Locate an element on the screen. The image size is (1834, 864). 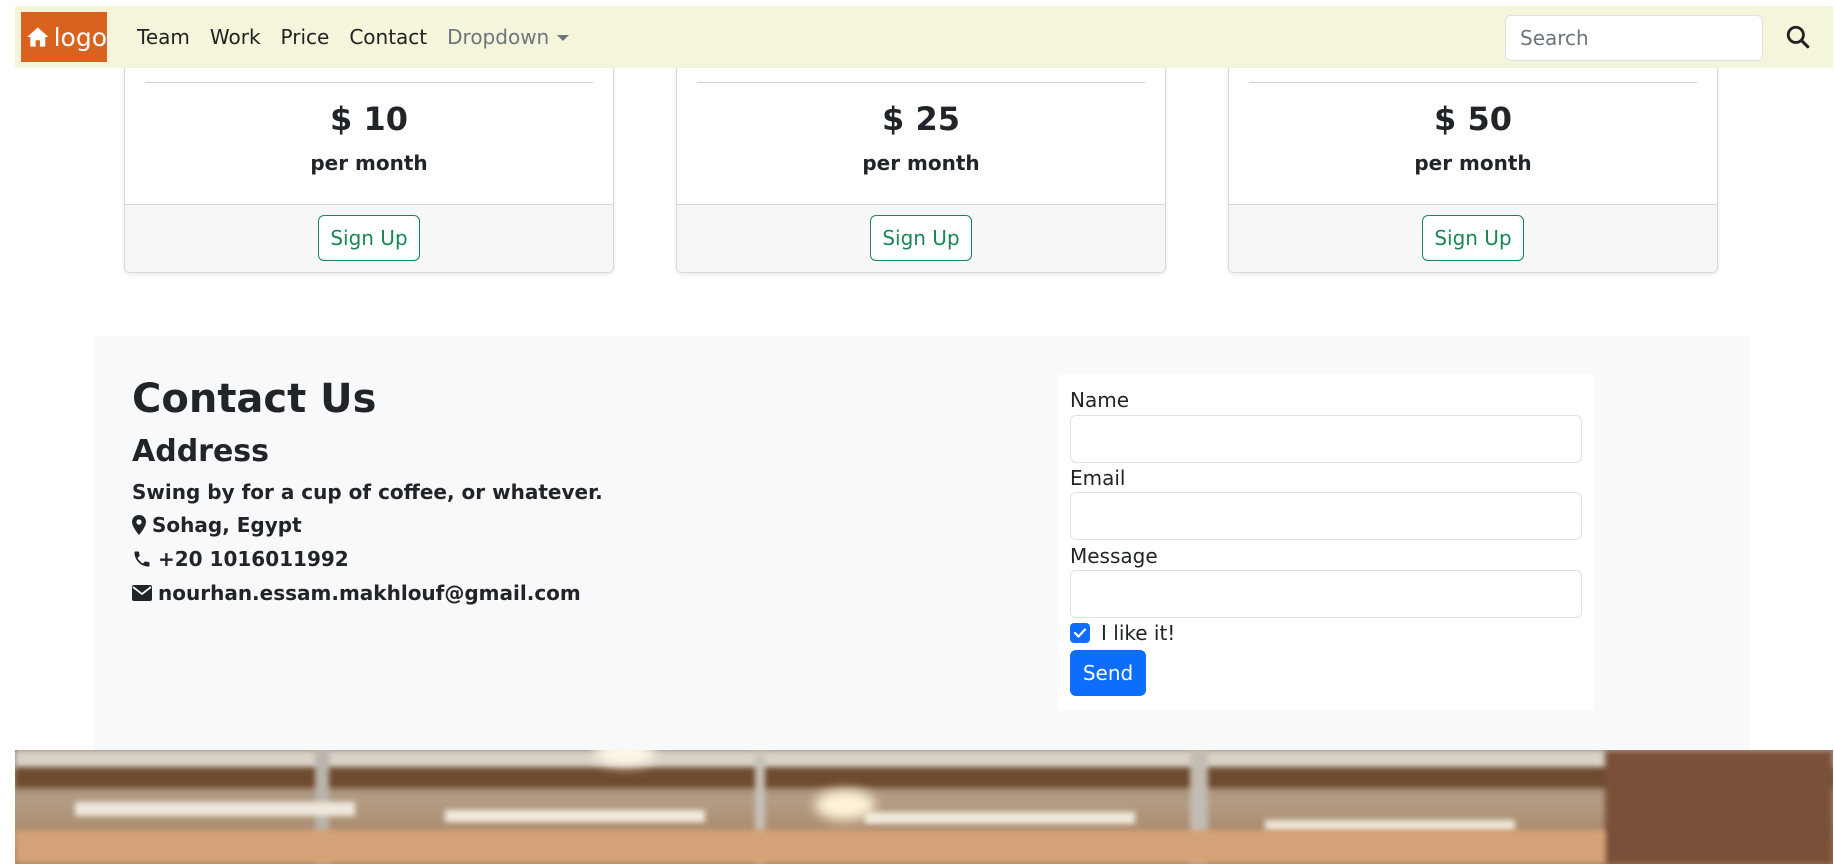
pricing-card: $ 25 per month Sign Up is located at coordinates (921, 170).